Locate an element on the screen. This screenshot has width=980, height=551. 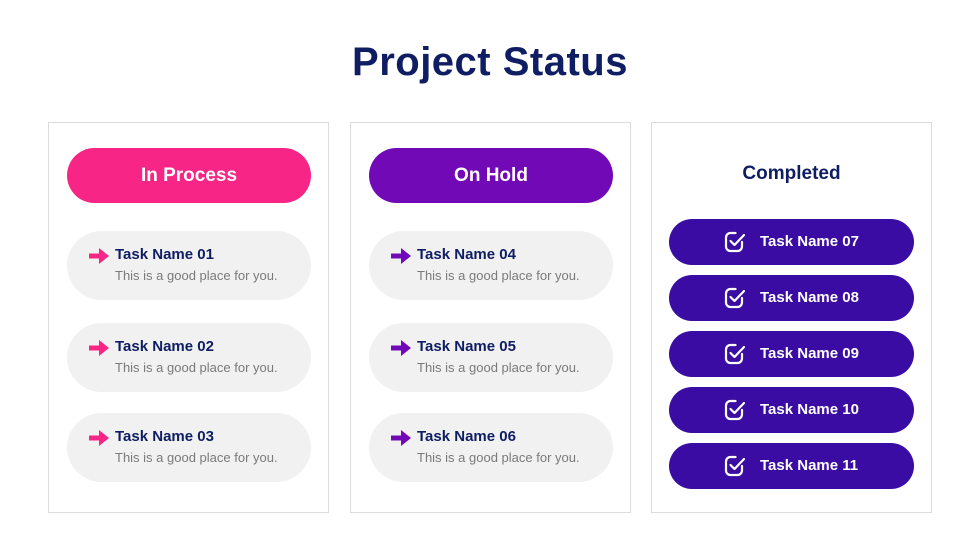
task-name: Task Name 10 is located at coordinates (809, 409).